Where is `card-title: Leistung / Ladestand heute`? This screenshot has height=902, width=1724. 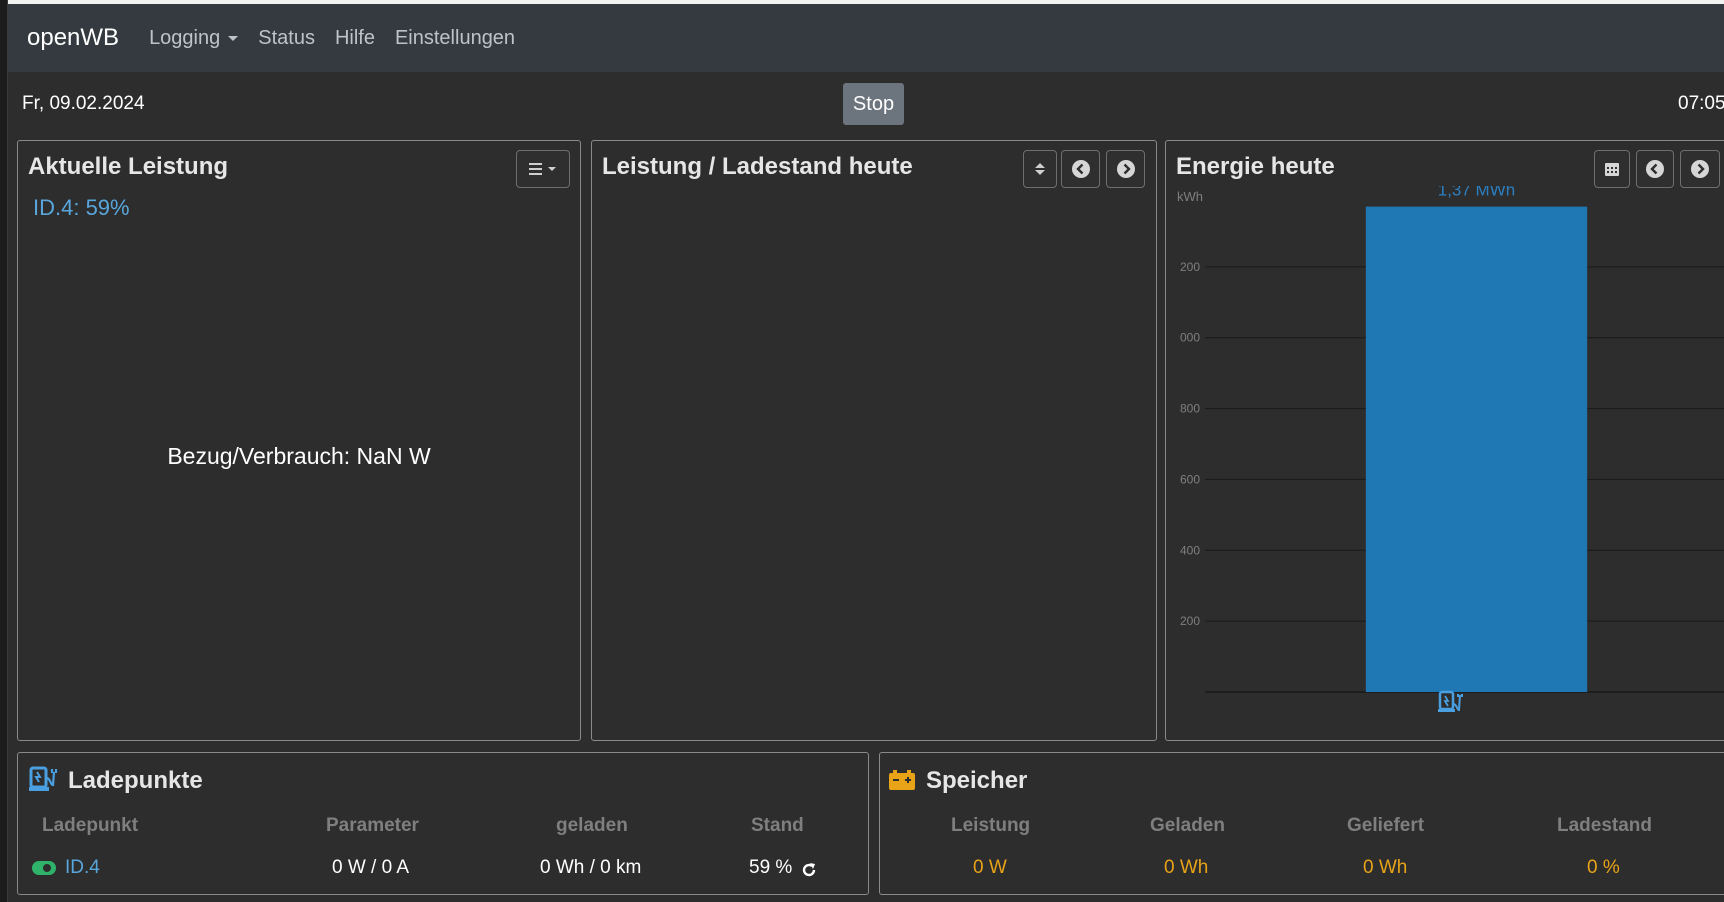 card-title: Leistung / Ladestand heute is located at coordinates (757, 166).